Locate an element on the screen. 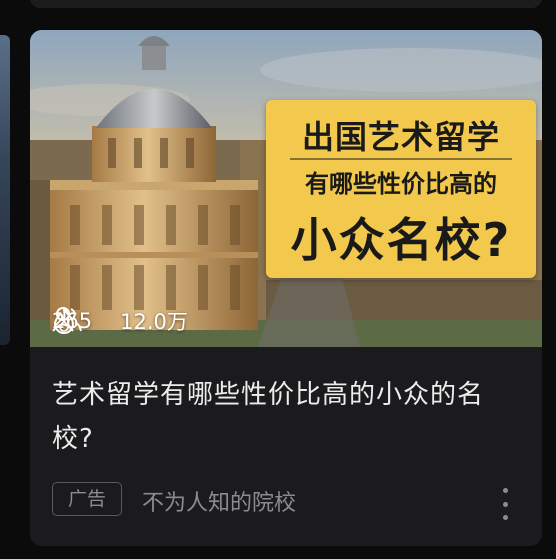  cover-headline-line2: 有哪些性价比高的 is located at coordinates (401, 184).